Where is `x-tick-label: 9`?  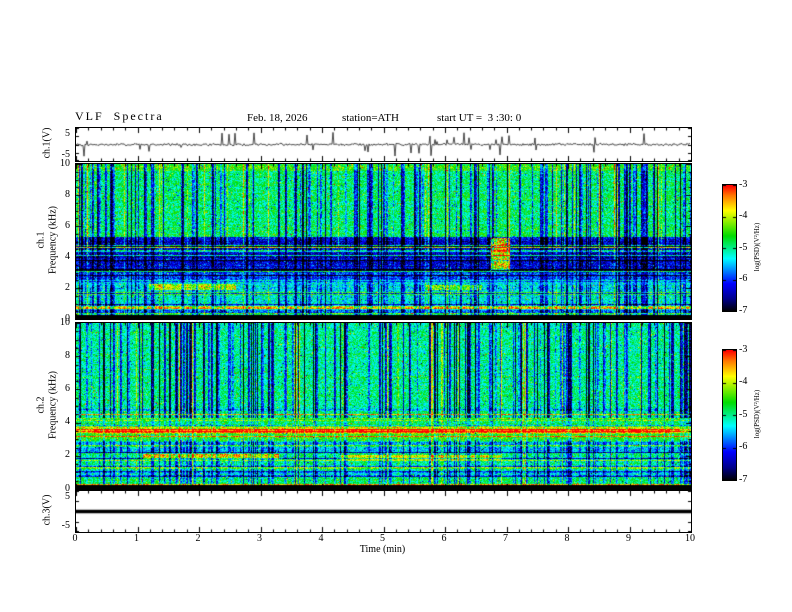 x-tick-label: 9 is located at coordinates (628, 538).